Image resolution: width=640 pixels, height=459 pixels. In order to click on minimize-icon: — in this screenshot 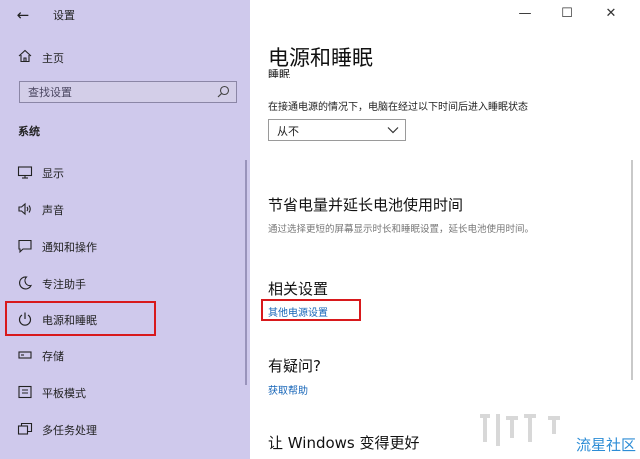, I will do `click(525, 13)`.